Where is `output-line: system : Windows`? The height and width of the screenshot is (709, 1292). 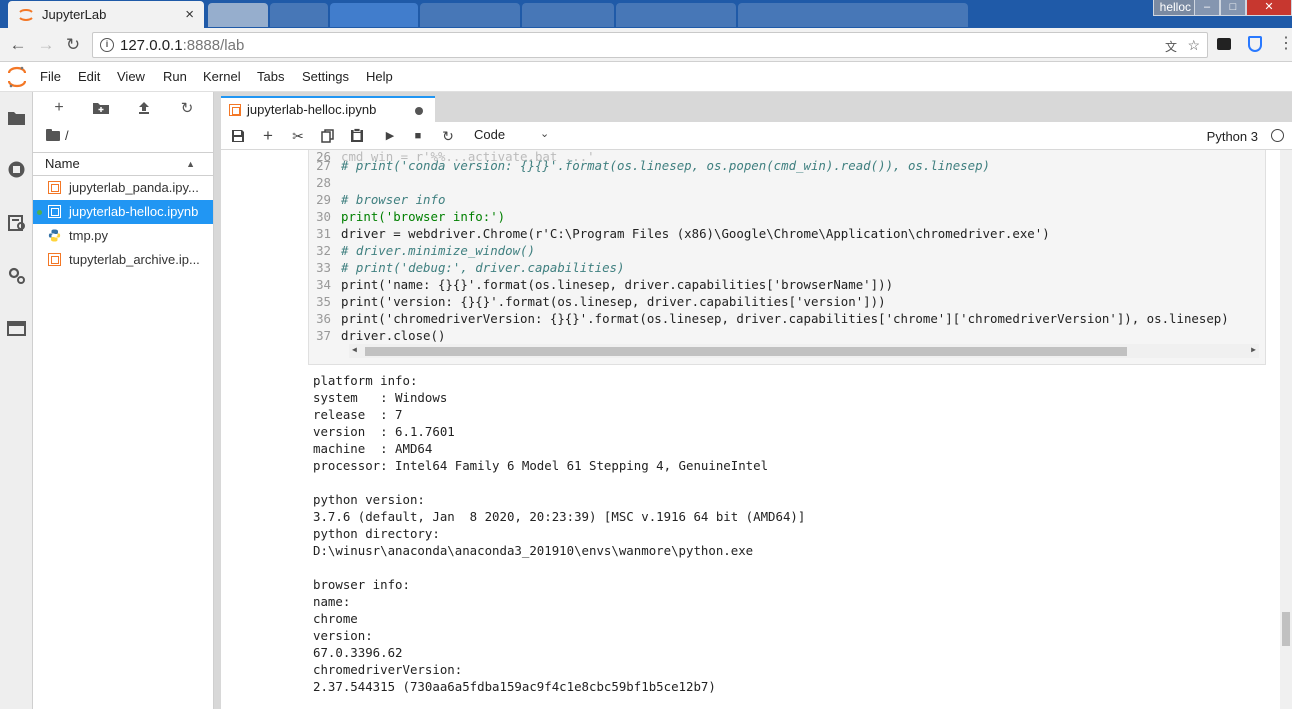
output-line: system : Windows is located at coordinates (380, 397).